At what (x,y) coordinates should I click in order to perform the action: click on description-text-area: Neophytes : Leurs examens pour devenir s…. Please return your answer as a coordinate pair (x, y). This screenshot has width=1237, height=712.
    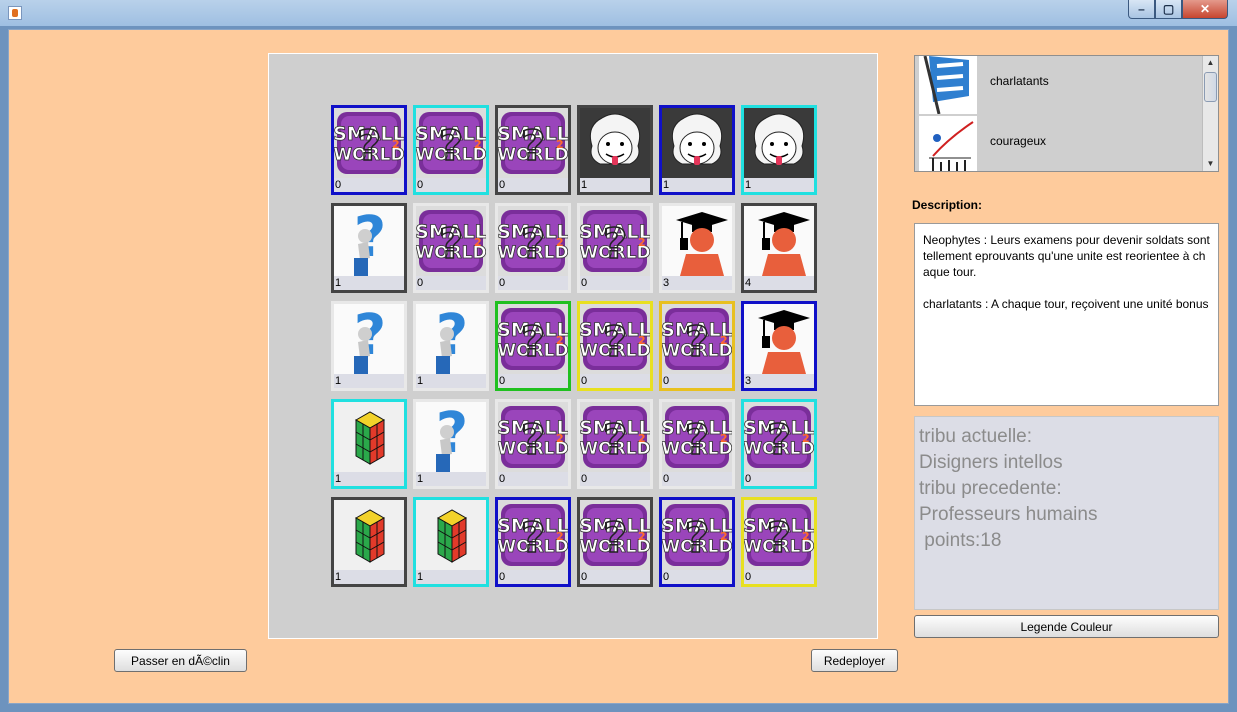
    Looking at the image, I should click on (1066, 314).